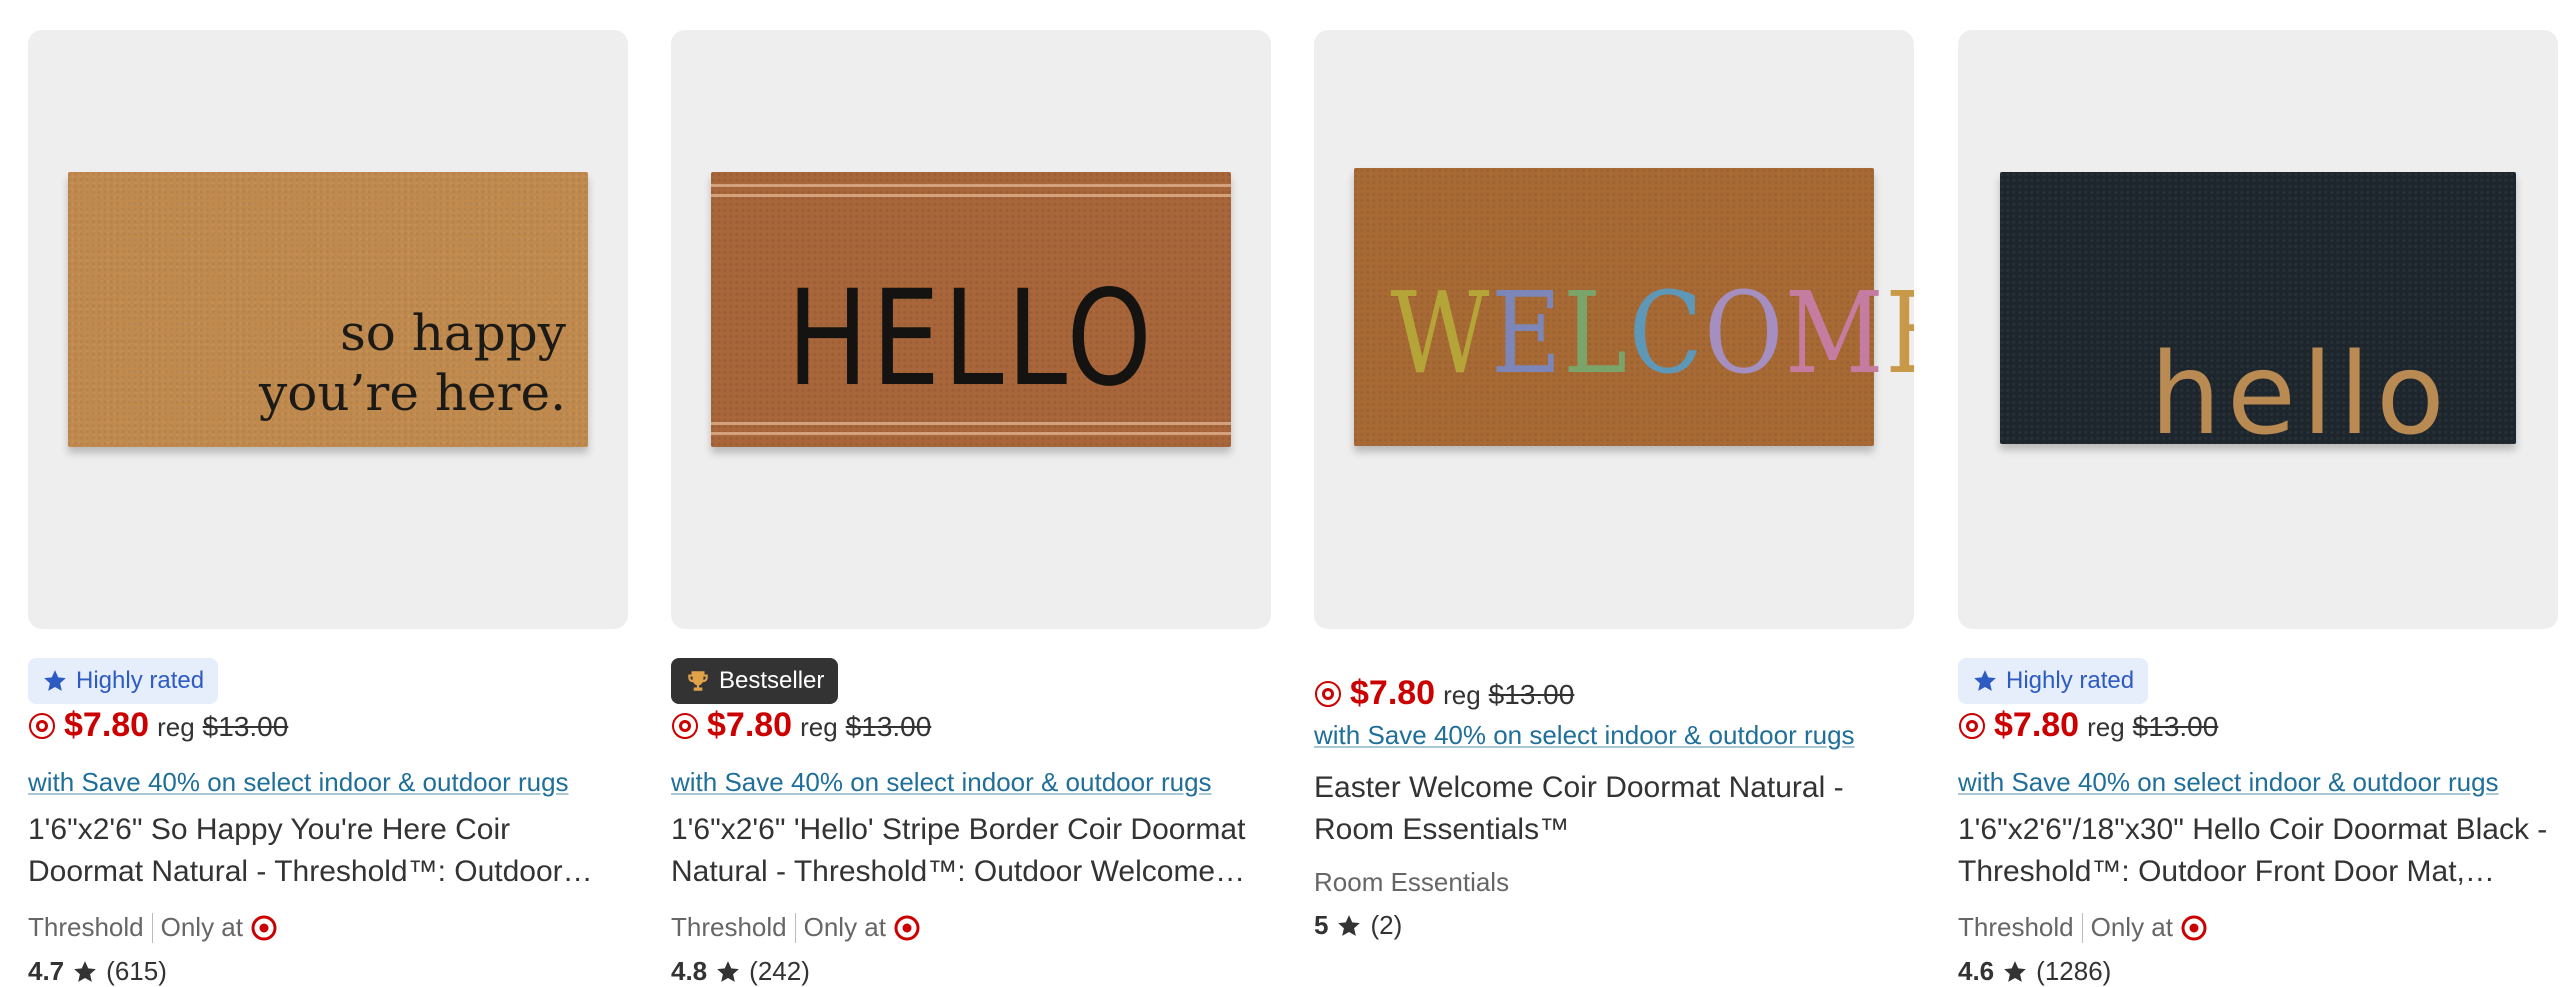 The height and width of the screenshot is (987, 2560). I want to click on rating-score: 4.8, so click(689, 971).